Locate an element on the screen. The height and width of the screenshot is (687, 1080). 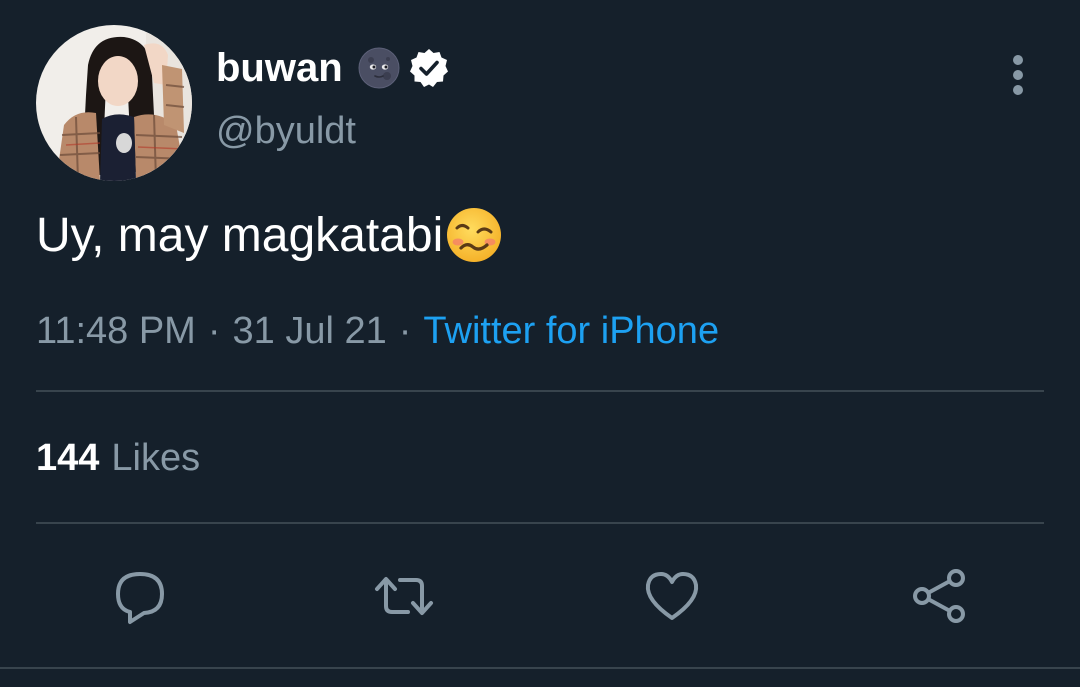
profile-photo is located at coordinates (114, 103).